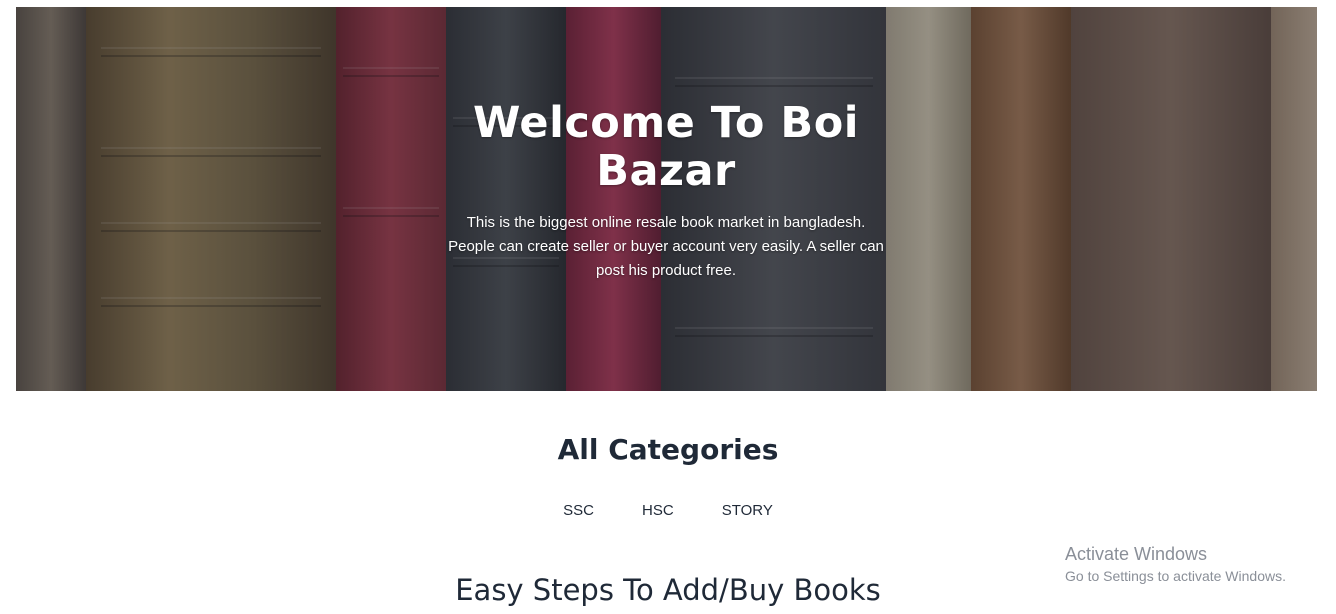 The image size is (1336, 614). Describe the element at coordinates (668, 449) in the screenshot. I see `categories-heading: All Categories` at that location.